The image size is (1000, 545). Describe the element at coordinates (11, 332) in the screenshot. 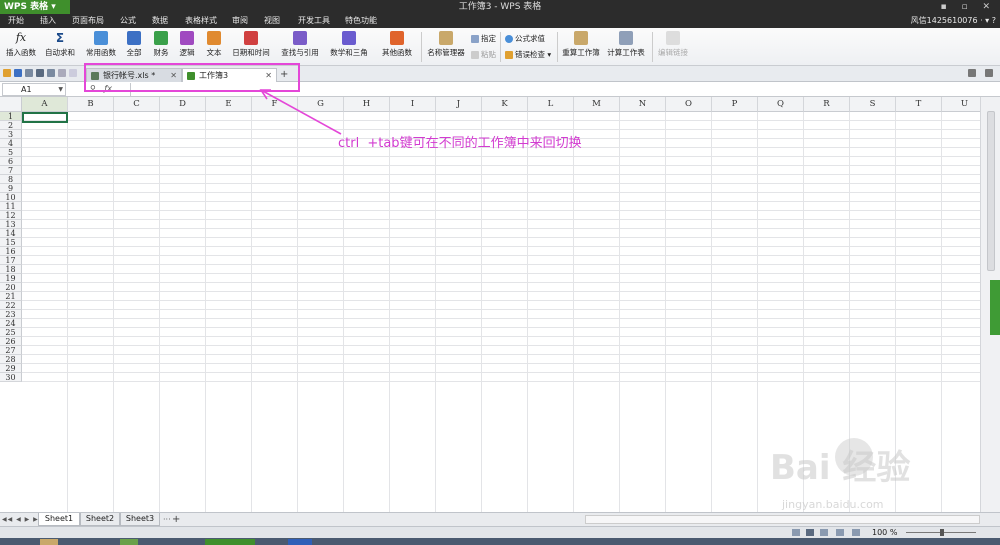

I see `row-header: 25` at that location.